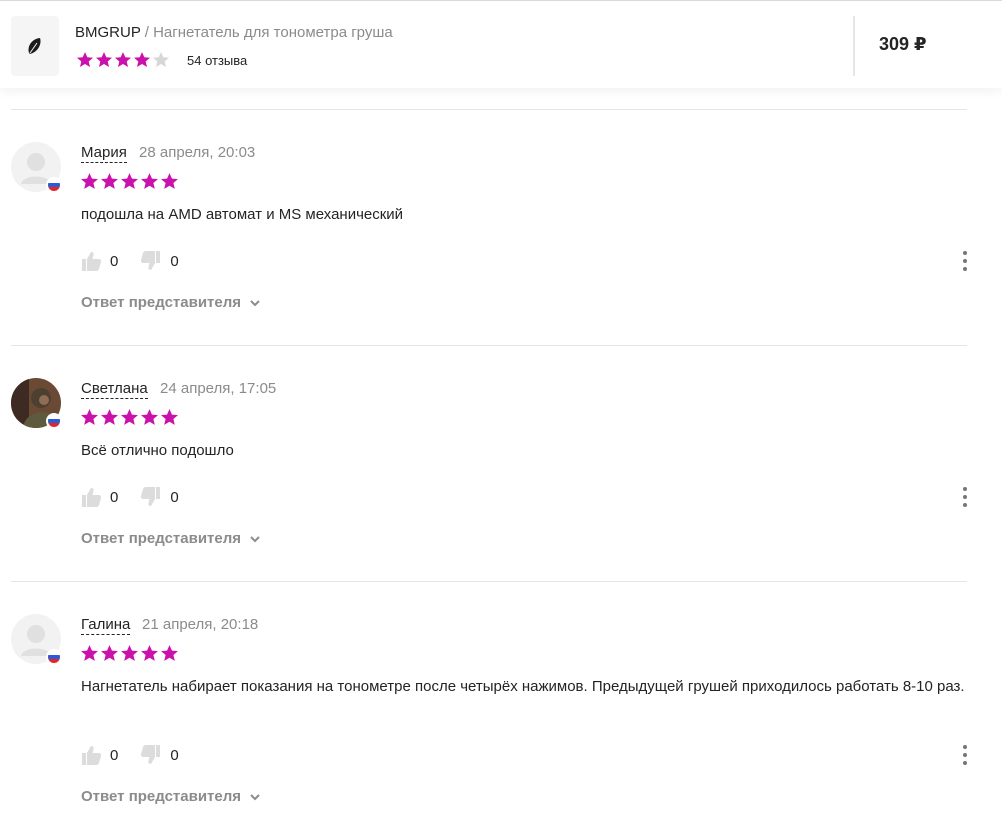  What do you see at coordinates (217, 60) in the screenshot?
I see `reviews-count: 54 отзыва` at bounding box center [217, 60].